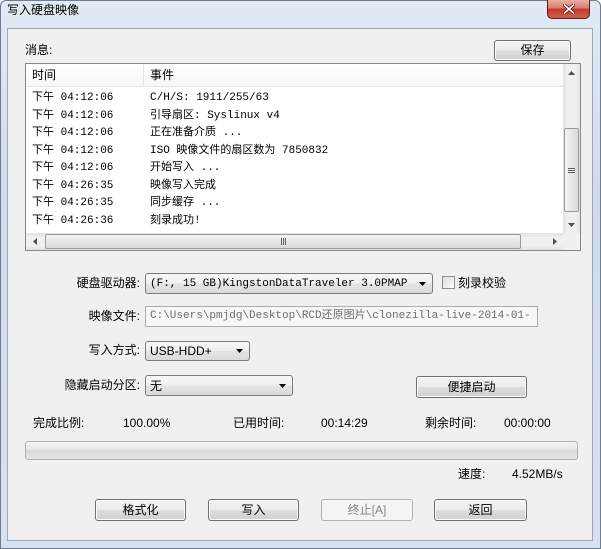 The height and width of the screenshot is (549, 601). Describe the element at coordinates (102, 385) in the screenshot. I see `hidden-partition-label: 隐藏启动分区:` at that location.